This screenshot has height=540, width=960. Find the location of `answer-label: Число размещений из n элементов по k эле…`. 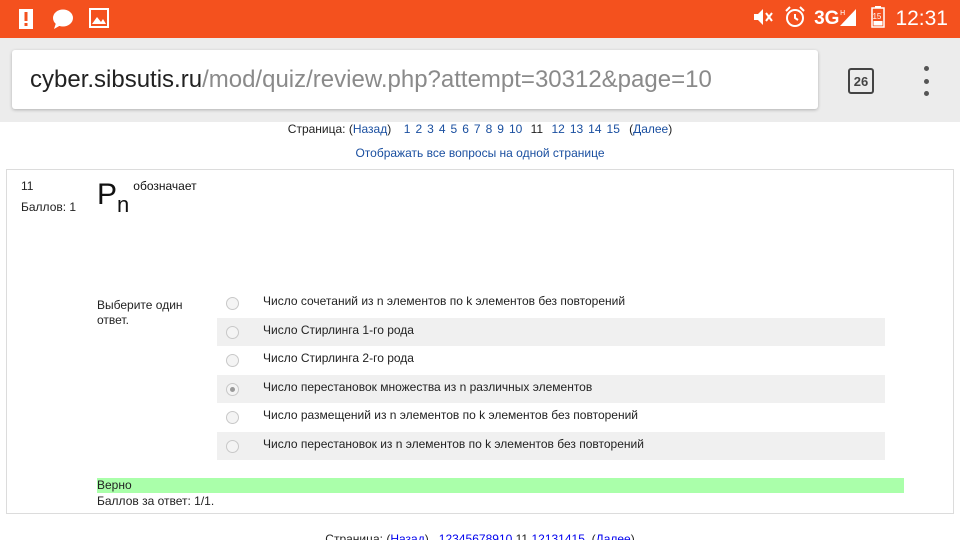

answer-label: Число размещений из n элементов по k эле… is located at coordinates (450, 415).